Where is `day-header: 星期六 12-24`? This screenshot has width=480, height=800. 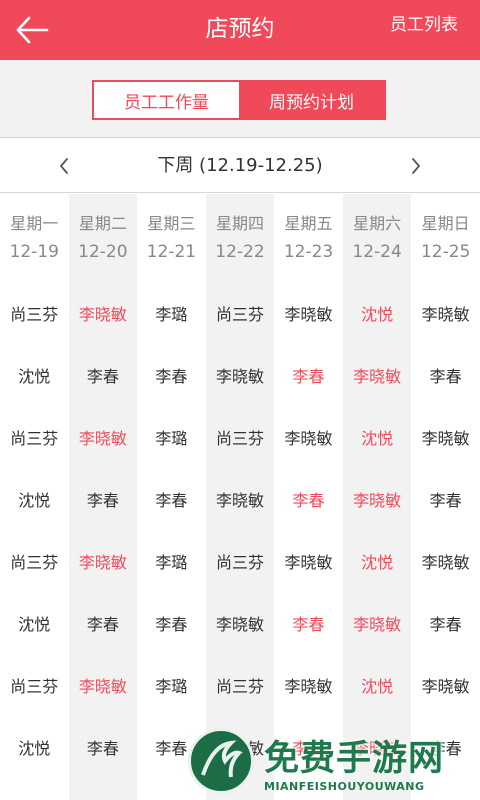 day-header: 星期六 12-24 is located at coordinates (377, 238).